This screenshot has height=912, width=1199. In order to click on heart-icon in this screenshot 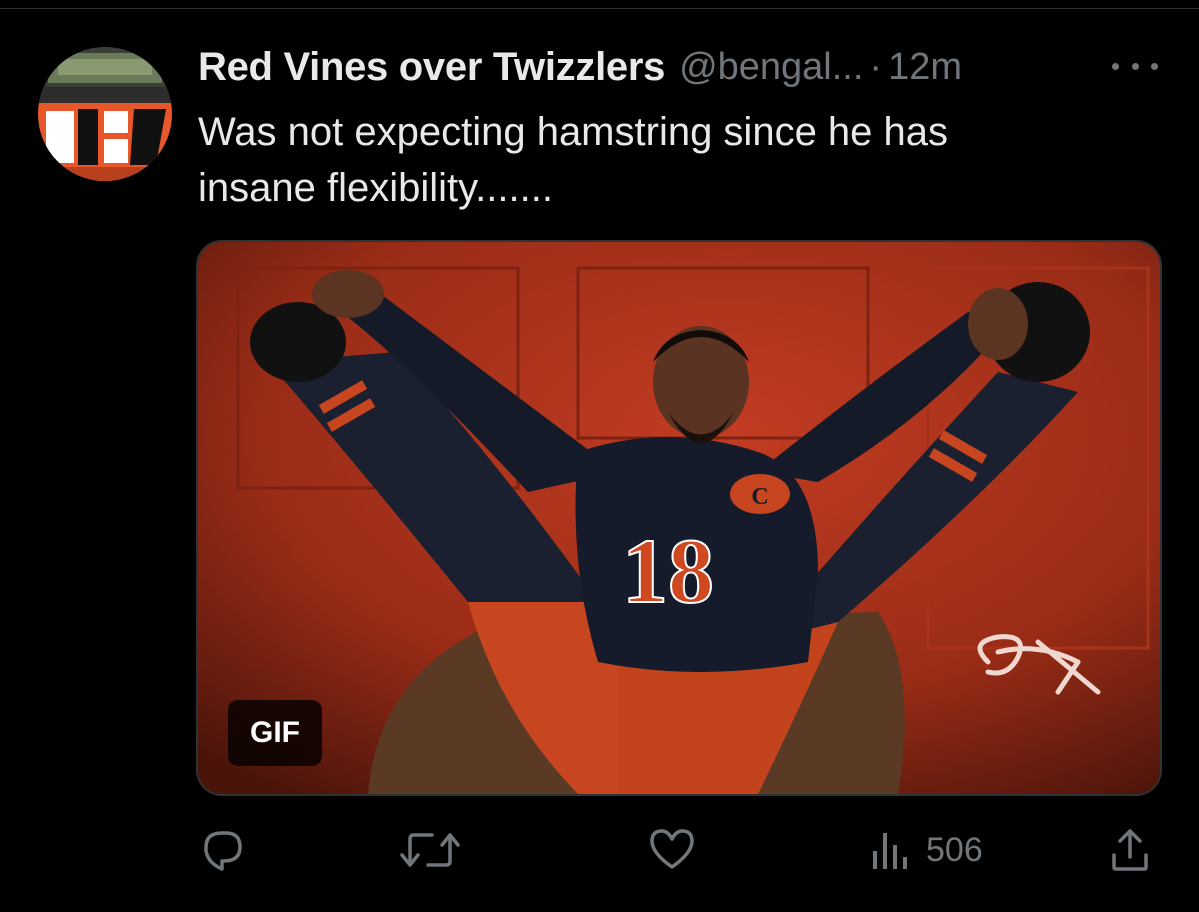, I will do `click(672, 849)`.